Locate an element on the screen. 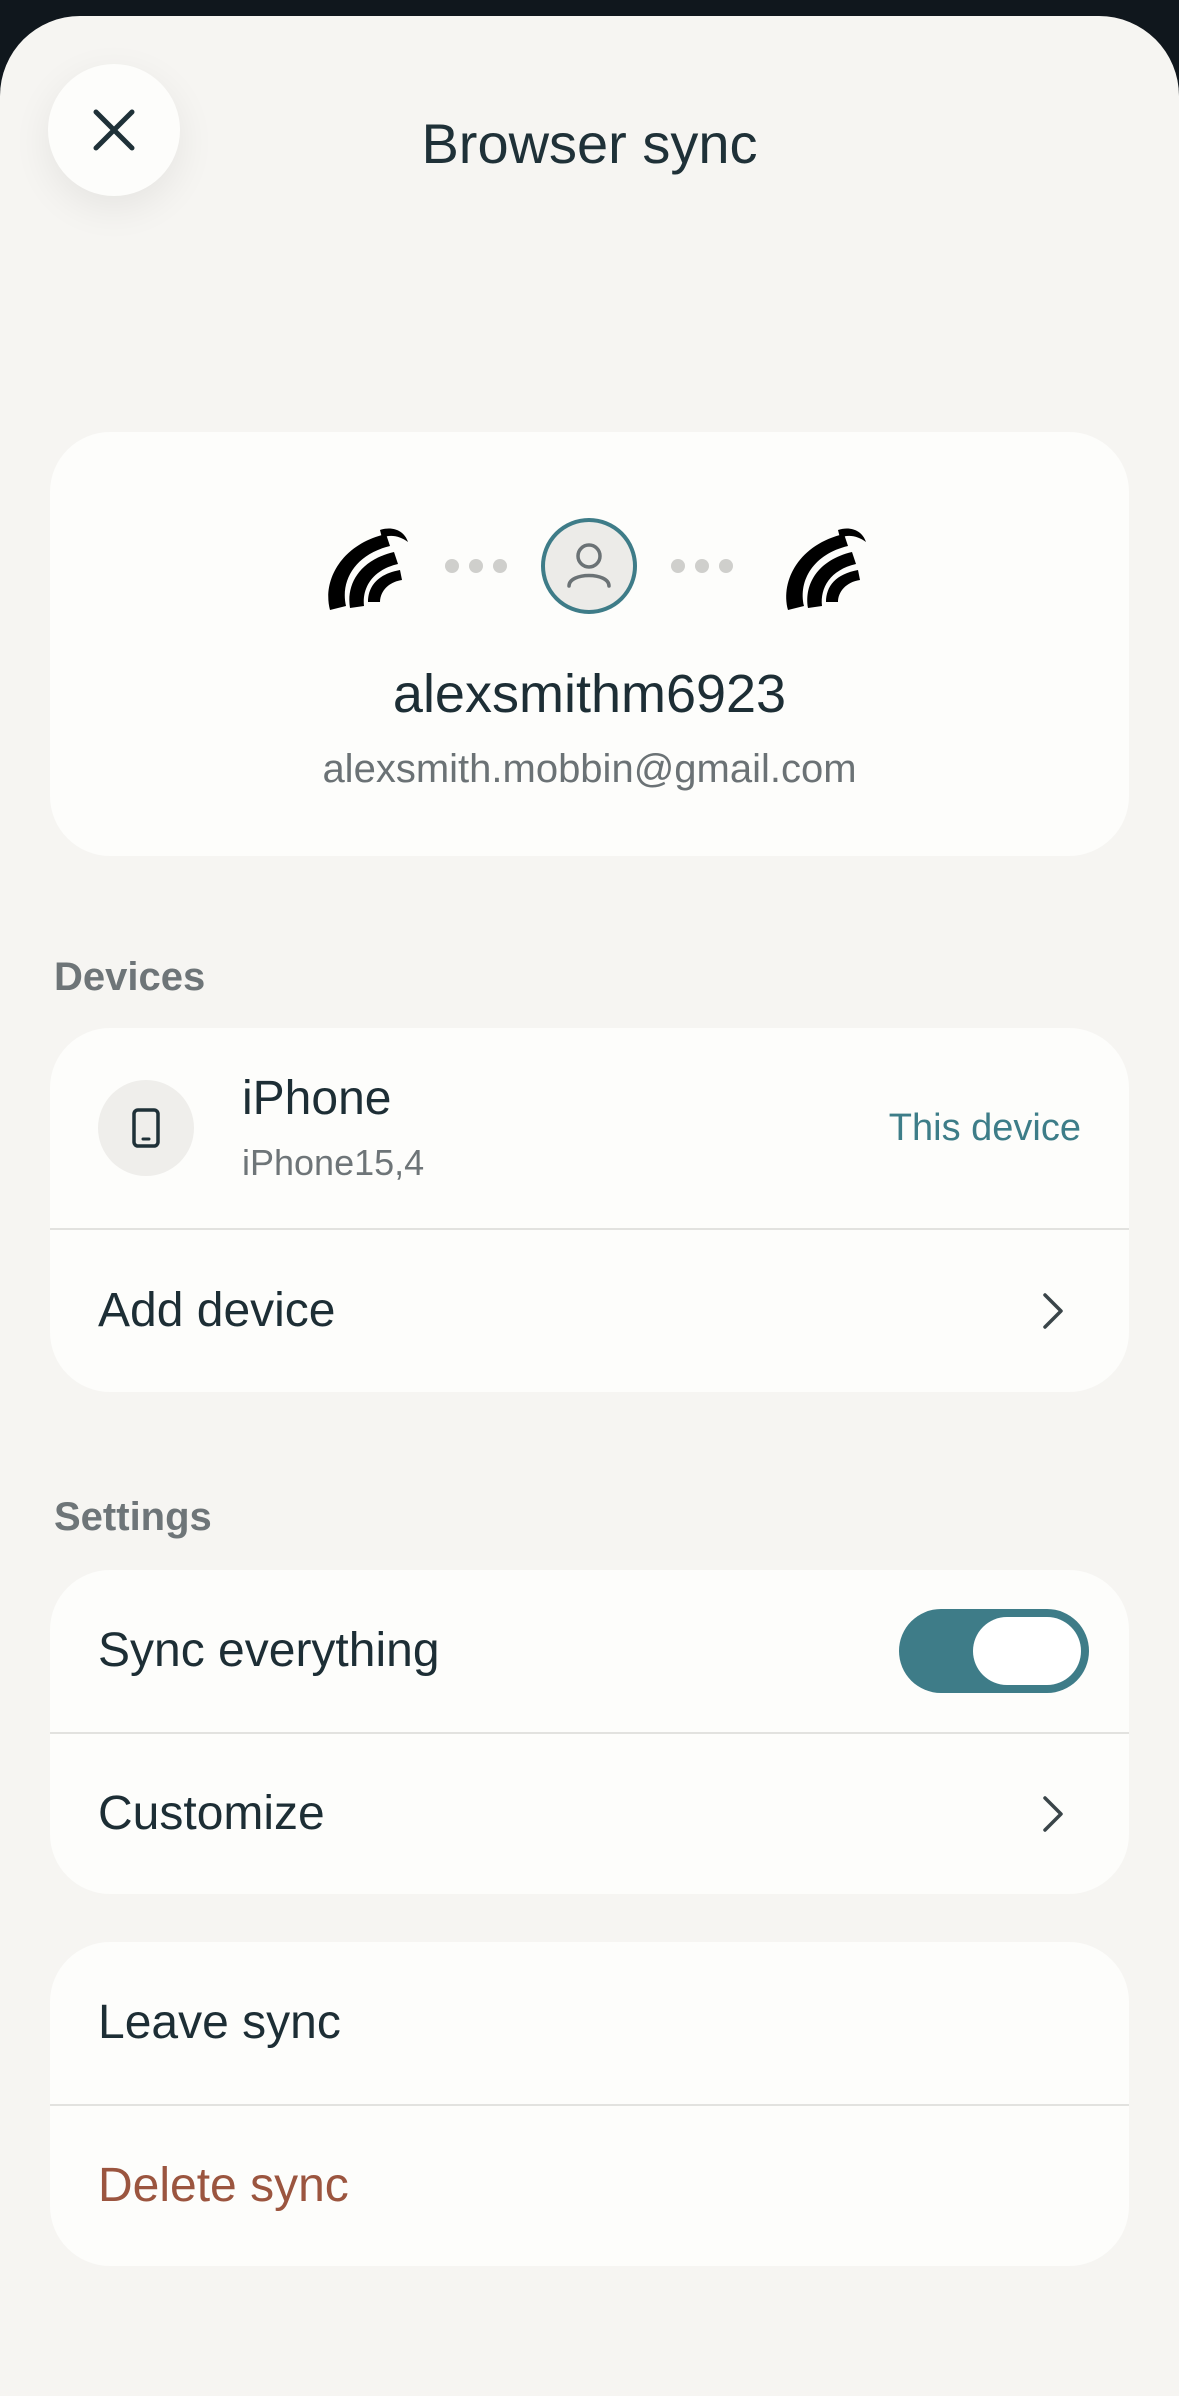 The height and width of the screenshot is (2396, 1179). settings-section-label: Settings is located at coordinates (133, 1517).